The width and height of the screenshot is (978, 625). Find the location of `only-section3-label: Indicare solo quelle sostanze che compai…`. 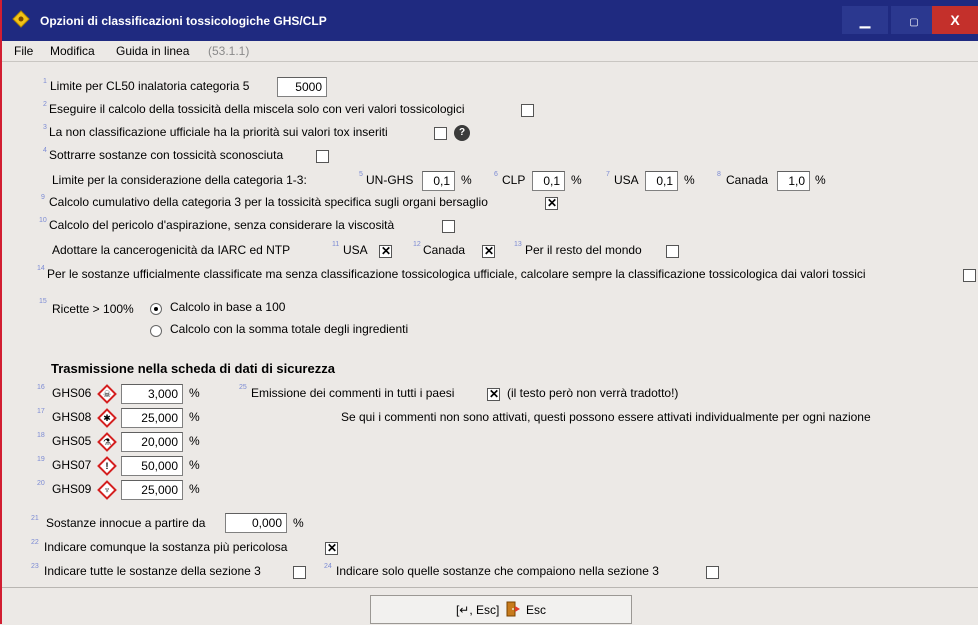

only-section3-label: Indicare solo quelle sostanze che compai… is located at coordinates (497, 571).